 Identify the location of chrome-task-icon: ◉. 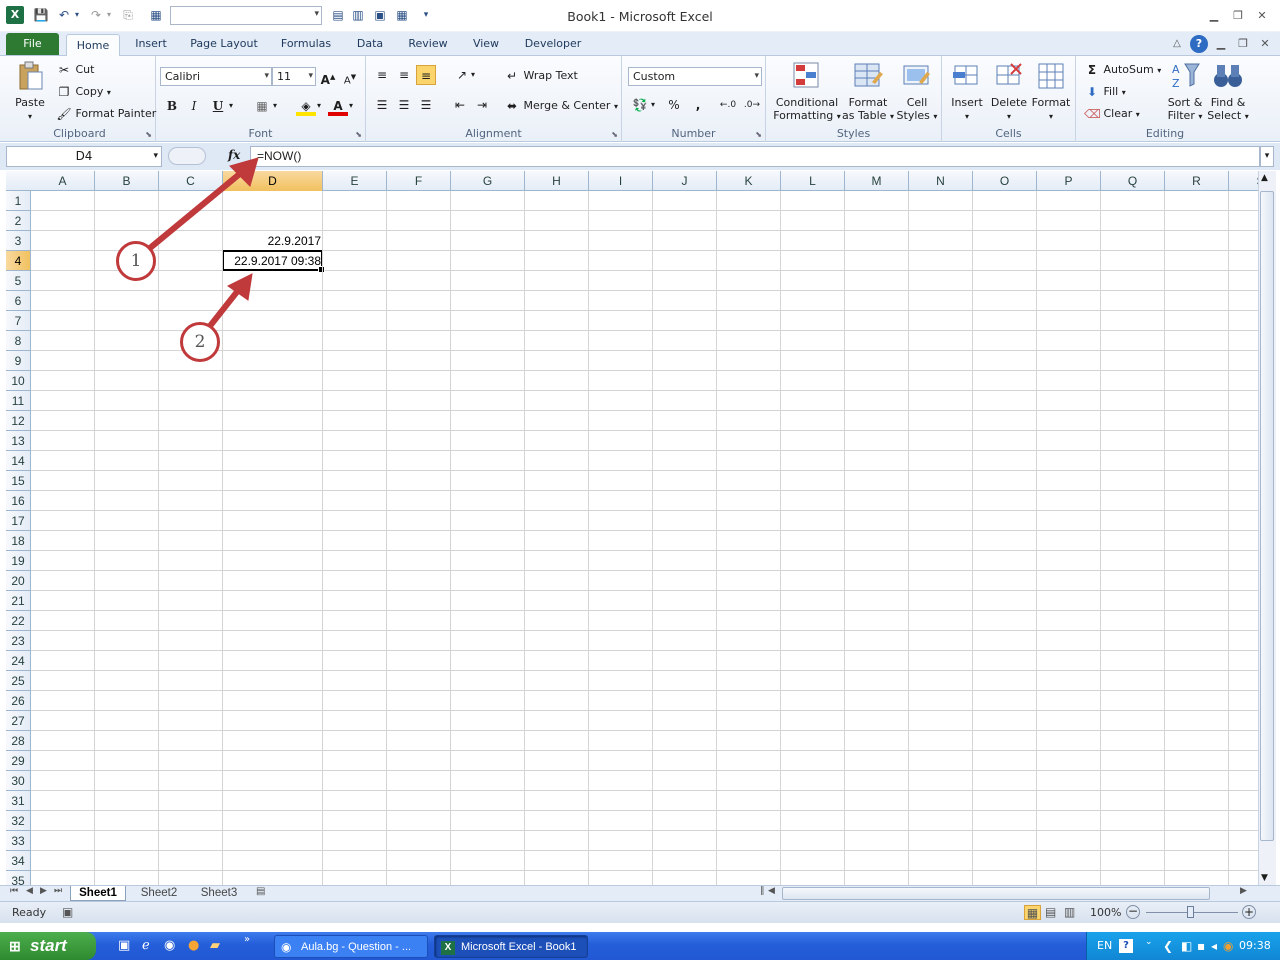
(286, 947).